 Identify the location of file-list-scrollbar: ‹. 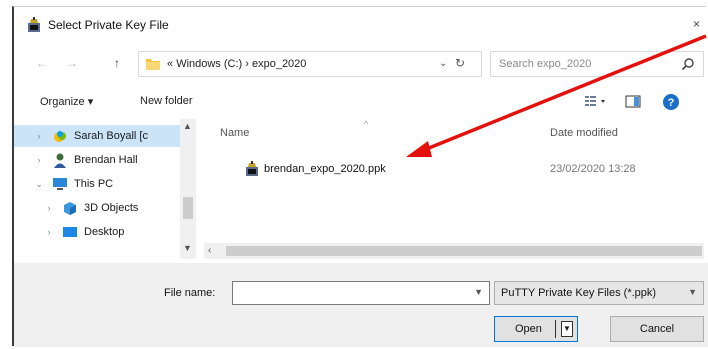
(454, 251).